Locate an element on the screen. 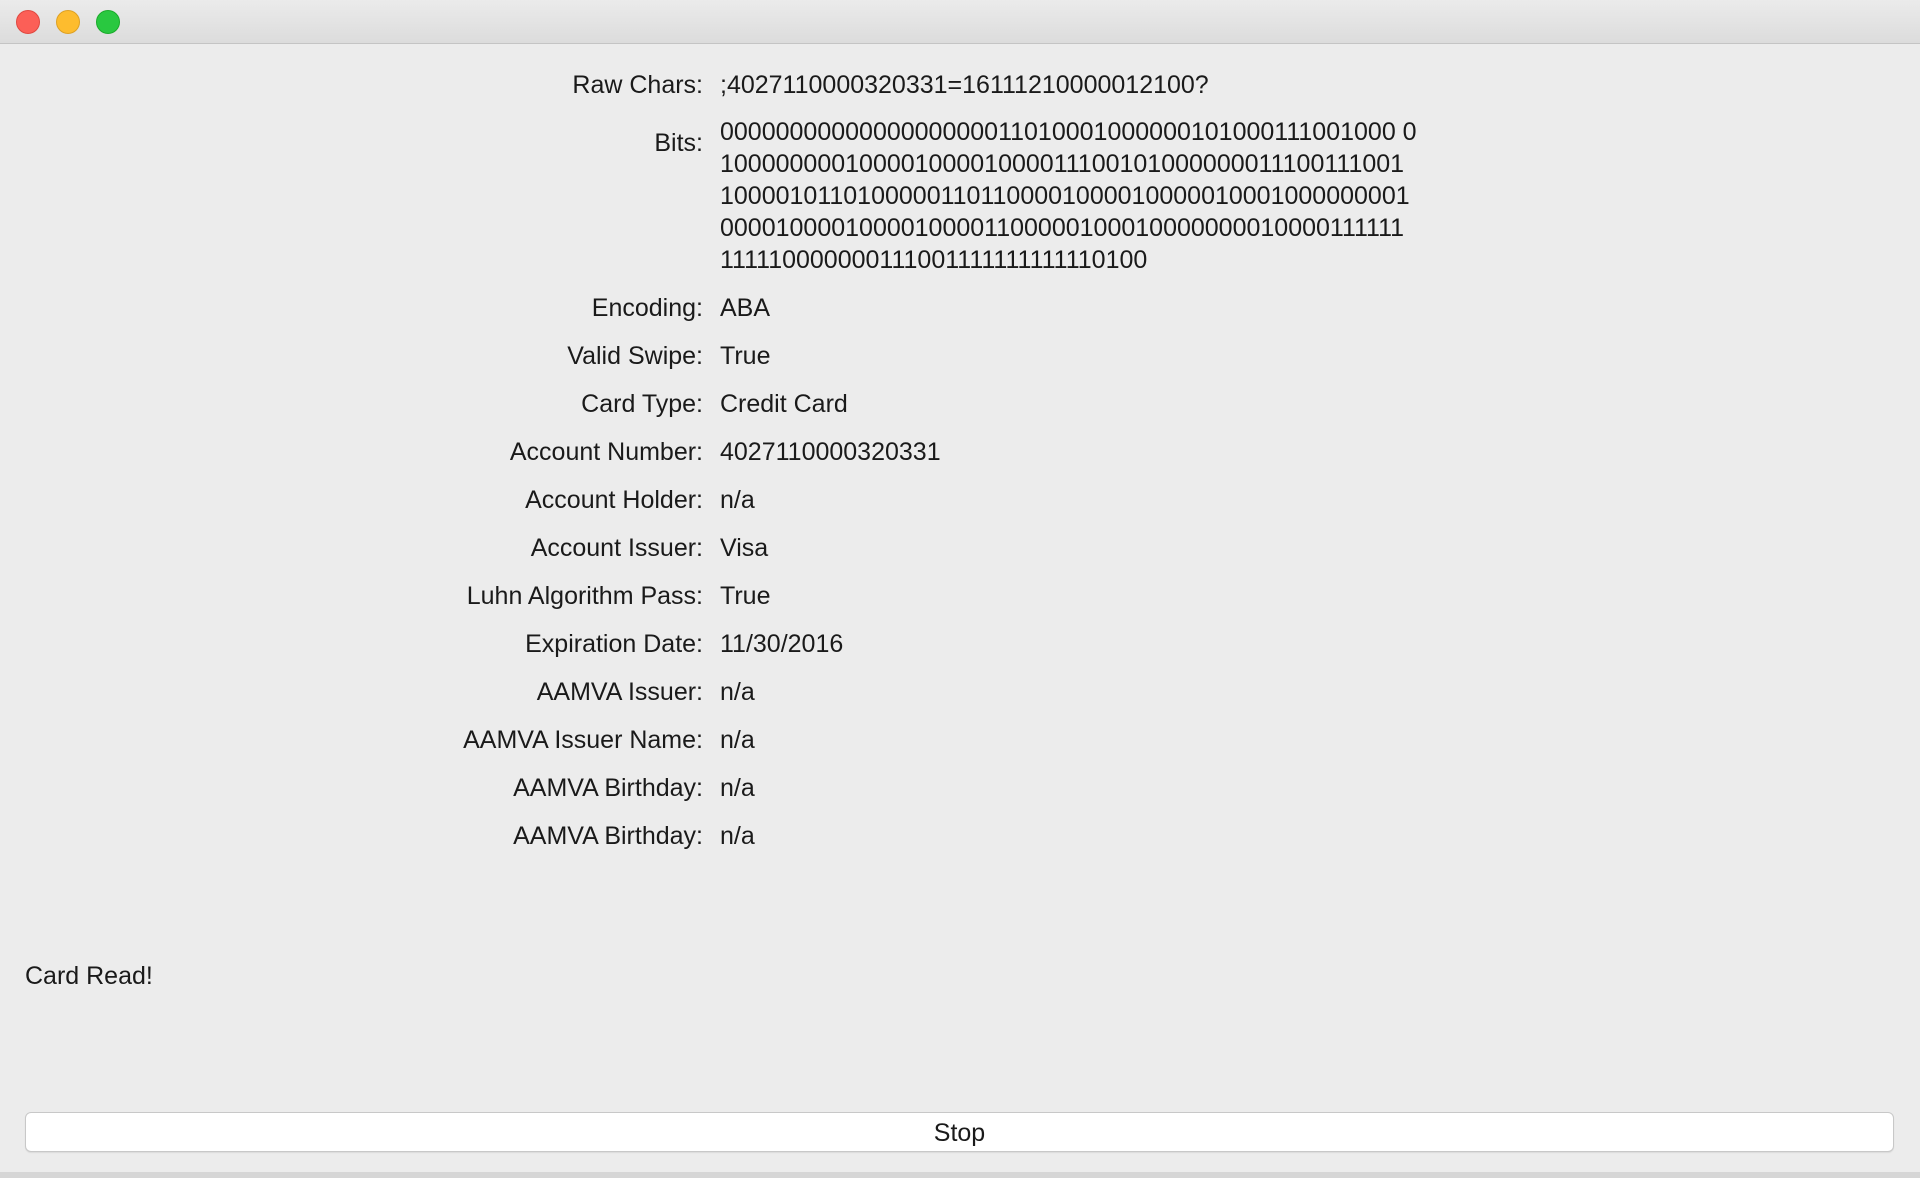 The image size is (1920, 1178). bits-line: 111110000000111001111111111110100 is located at coordinates (934, 260).